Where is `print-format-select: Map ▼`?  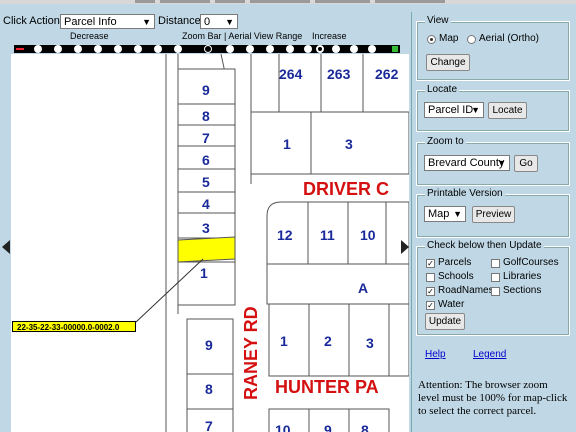
print-format-select: Map ▼ is located at coordinates (445, 214).